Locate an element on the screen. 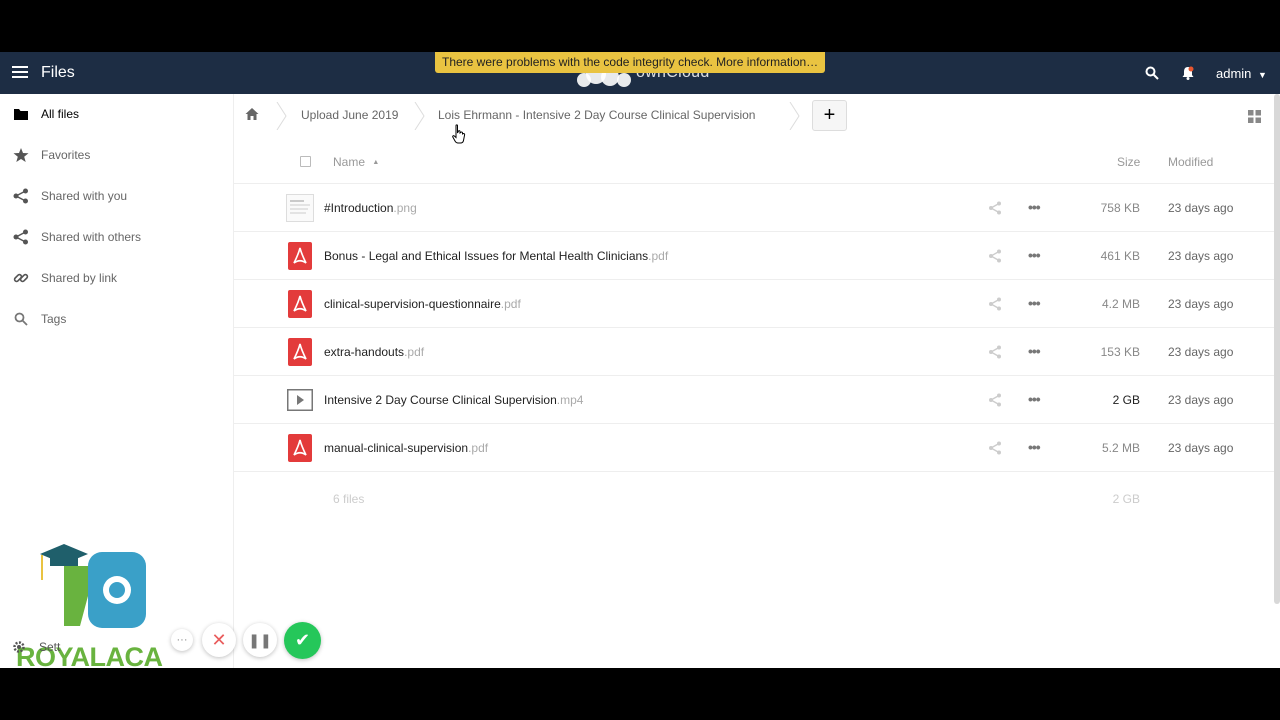 Image resolution: width=1280 pixels, height=720 pixels. confirm-button: ✔ is located at coordinates (302, 640).